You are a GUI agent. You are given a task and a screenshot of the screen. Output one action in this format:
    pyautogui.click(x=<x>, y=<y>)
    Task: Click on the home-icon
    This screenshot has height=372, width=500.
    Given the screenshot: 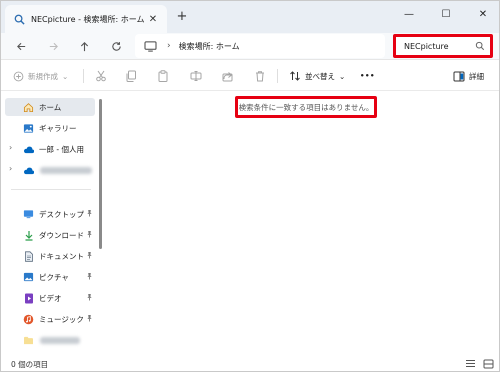 What is the action you would take?
    pyautogui.click(x=28, y=107)
    